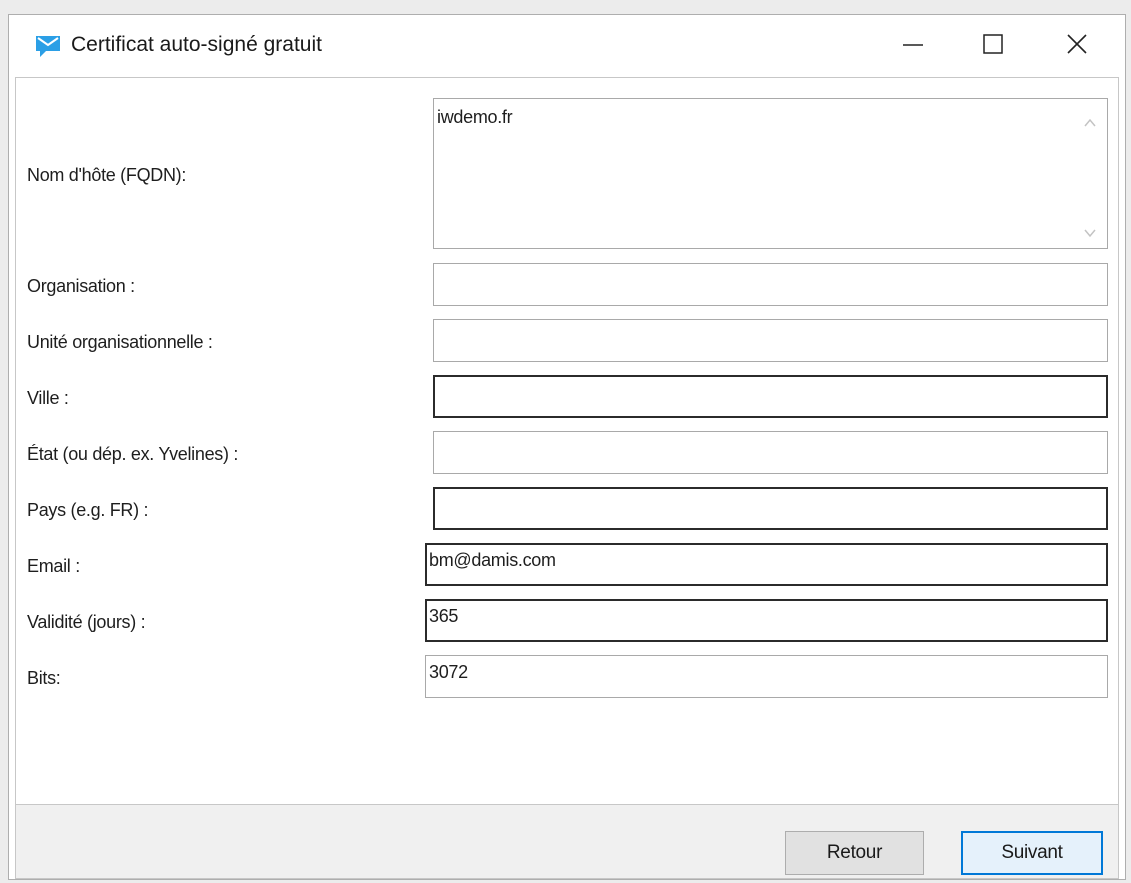 The image size is (1131, 883). Describe the element at coordinates (107, 175) in the screenshot. I see `hostname-label: Nom d'hôte (FQDN):` at that location.